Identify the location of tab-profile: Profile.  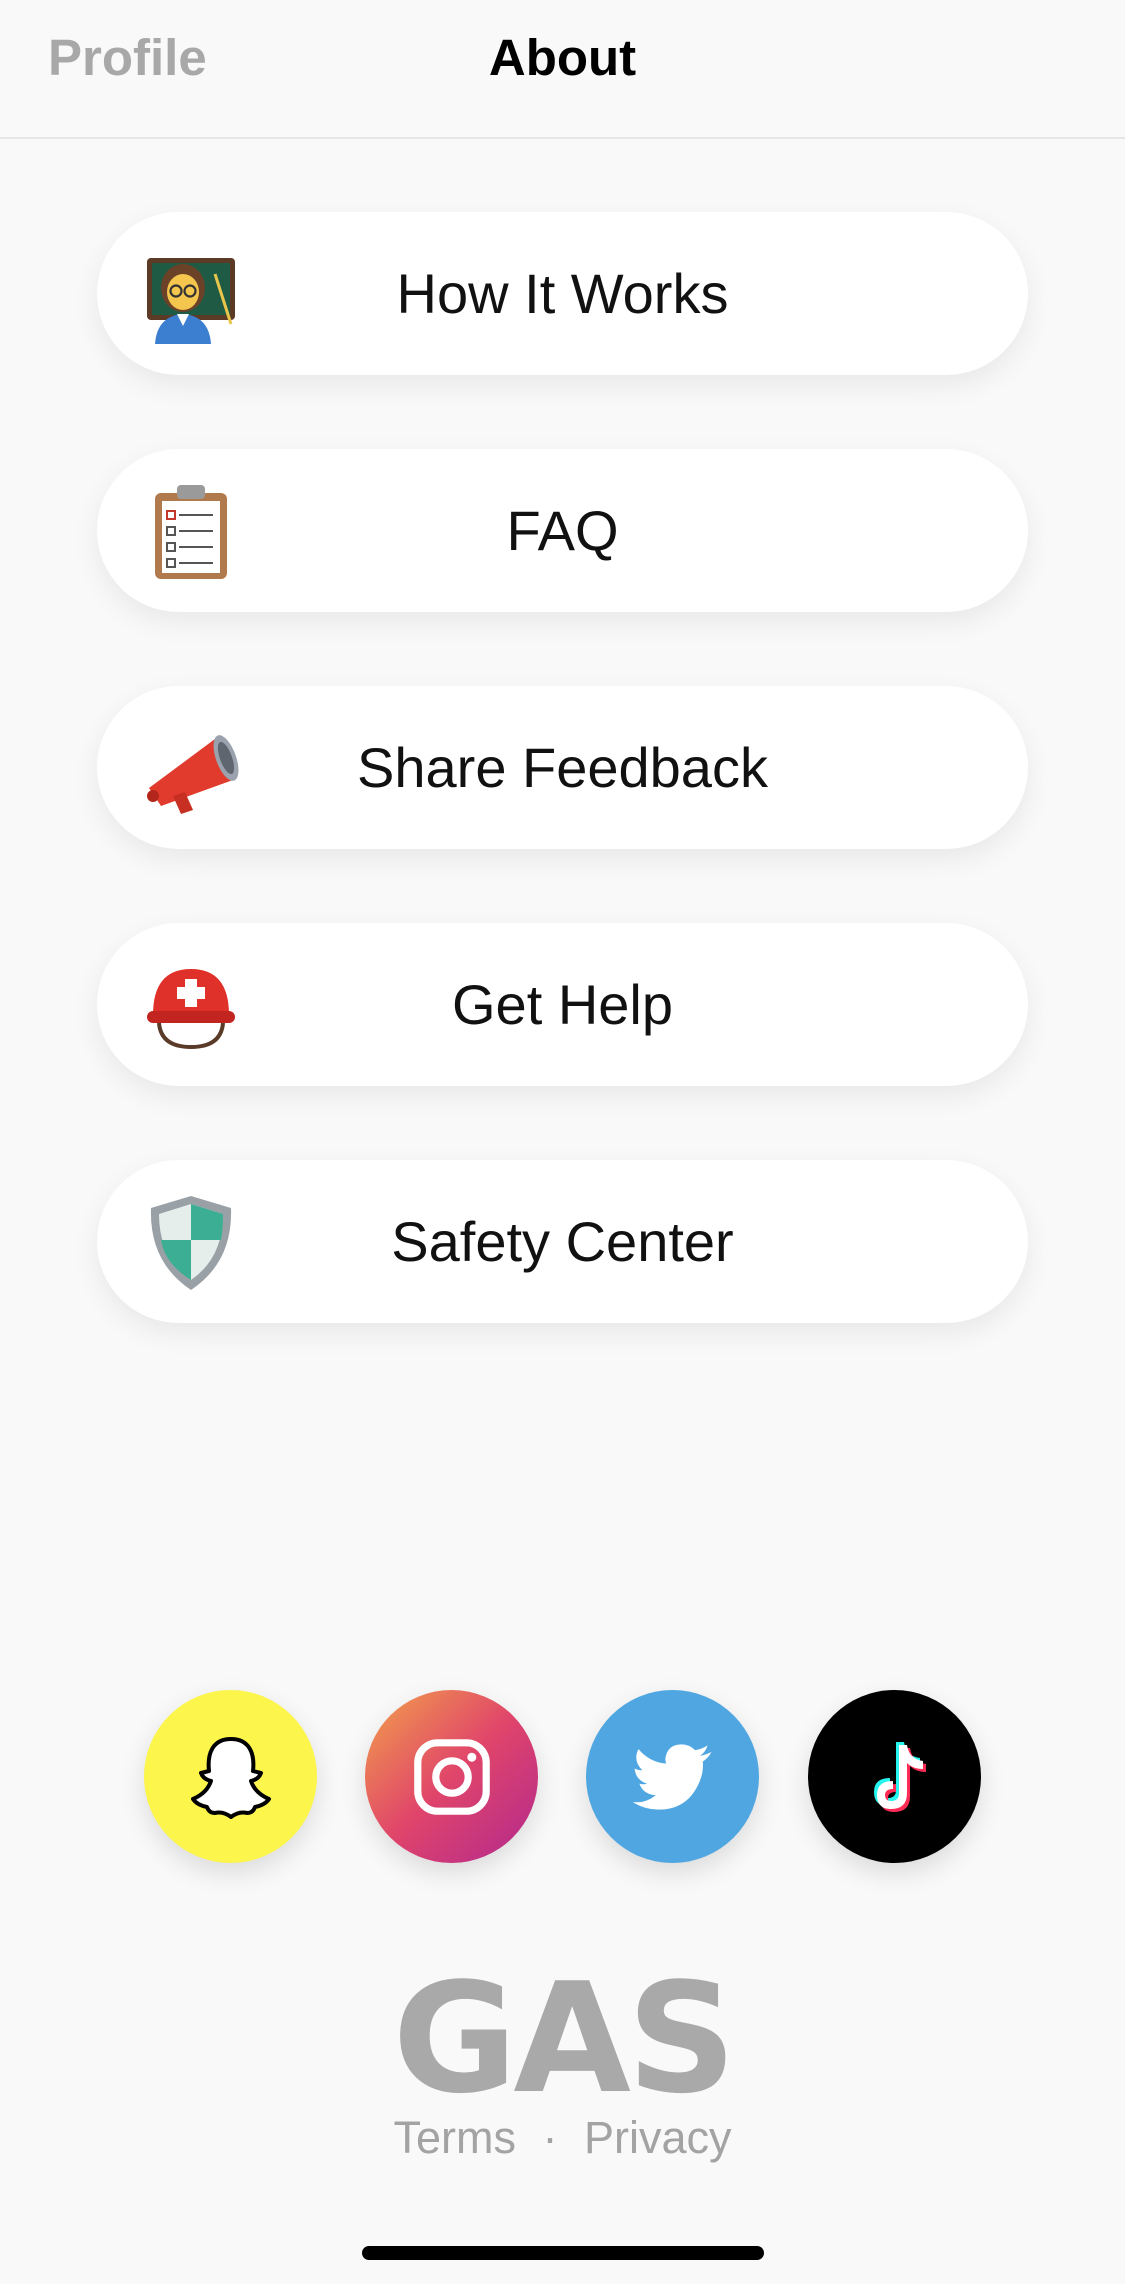
(127, 57).